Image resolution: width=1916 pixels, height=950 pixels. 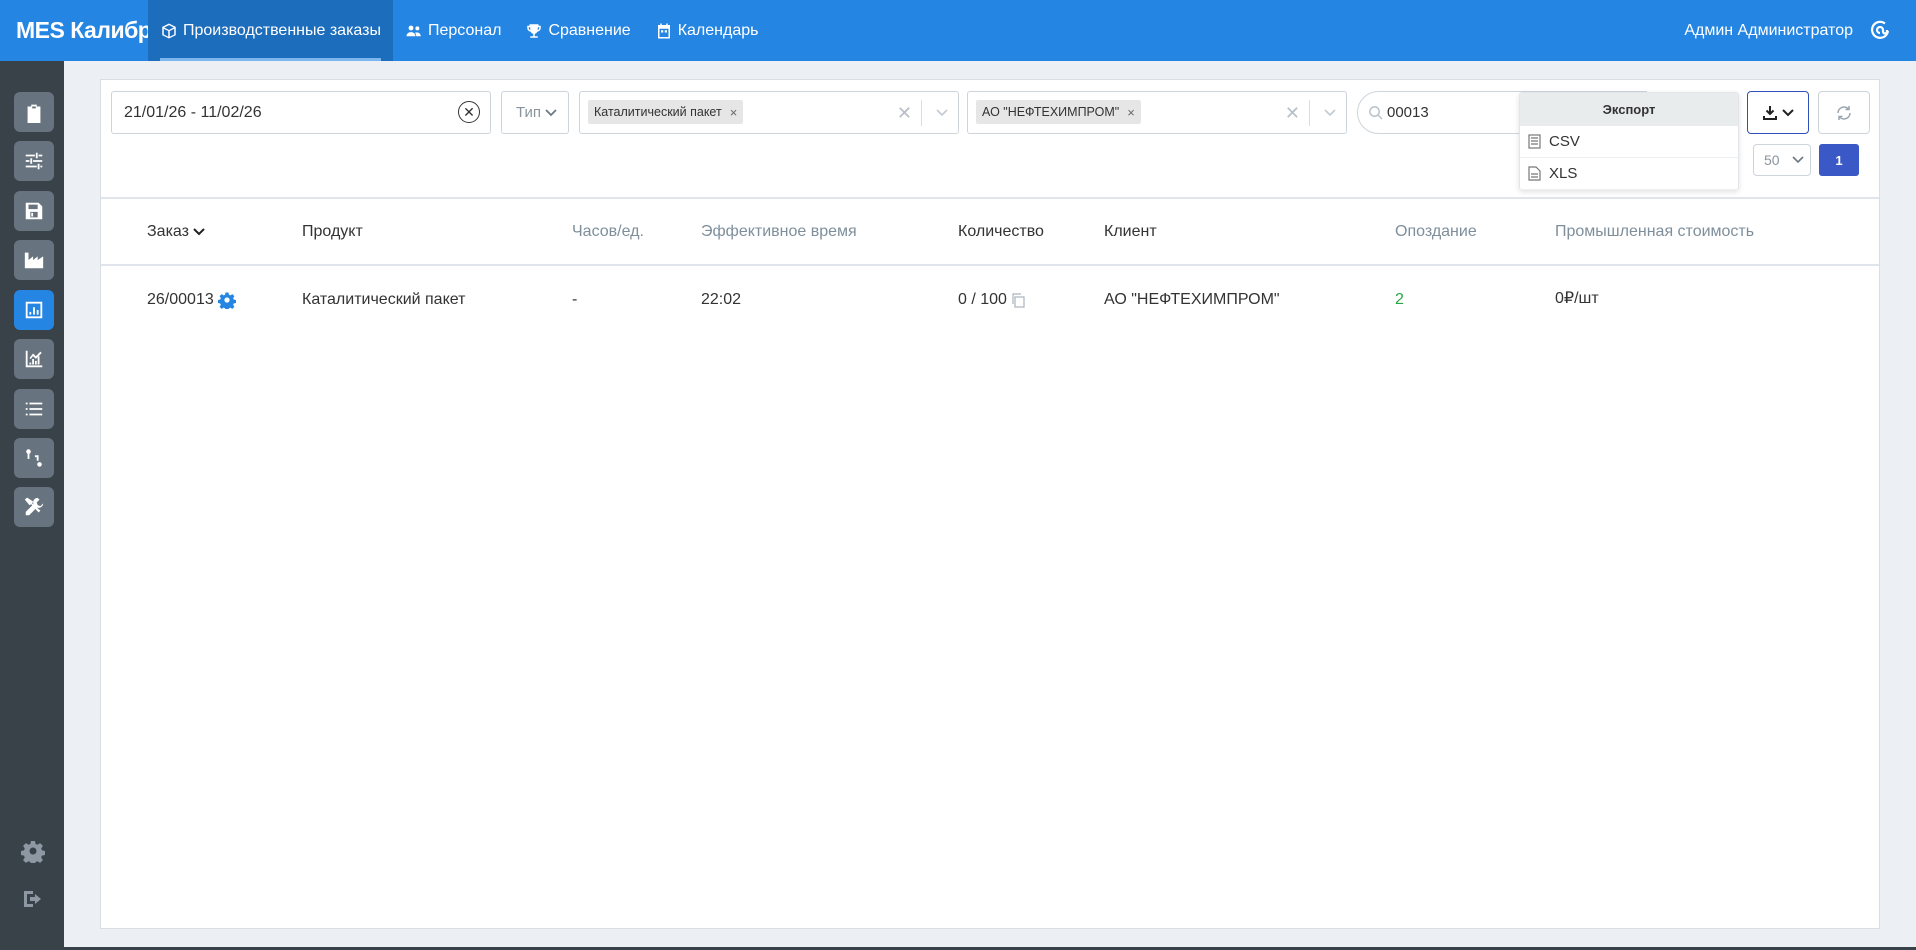 I want to click on sidebar-reports-button, so click(x=34, y=310).